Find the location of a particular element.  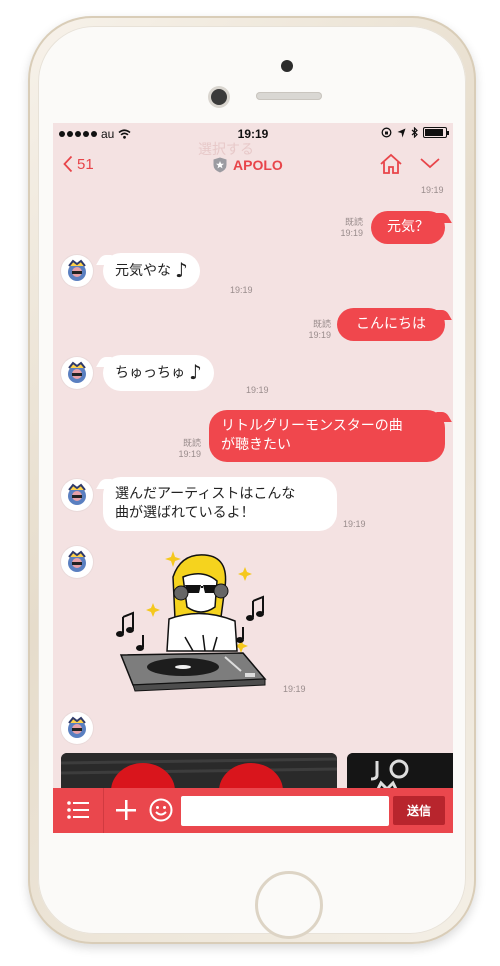

add-button is located at coordinates (126, 810).